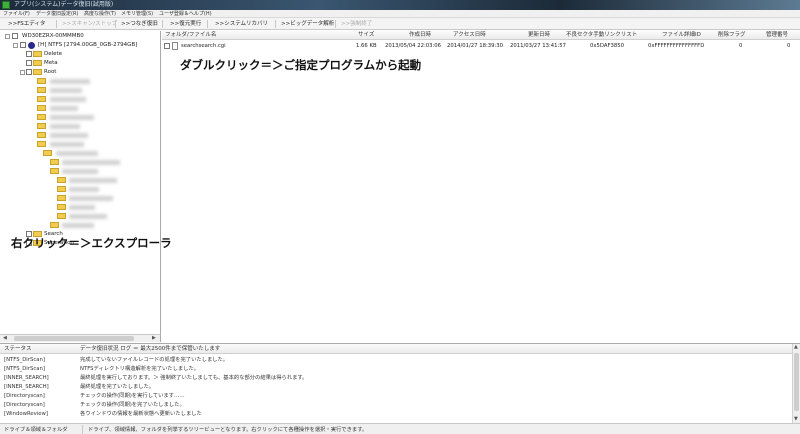 This screenshot has height=434, width=800. What do you see at coordinates (789, 46) in the screenshot?
I see `cell-mgmt-no: 0` at bounding box center [789, 46].